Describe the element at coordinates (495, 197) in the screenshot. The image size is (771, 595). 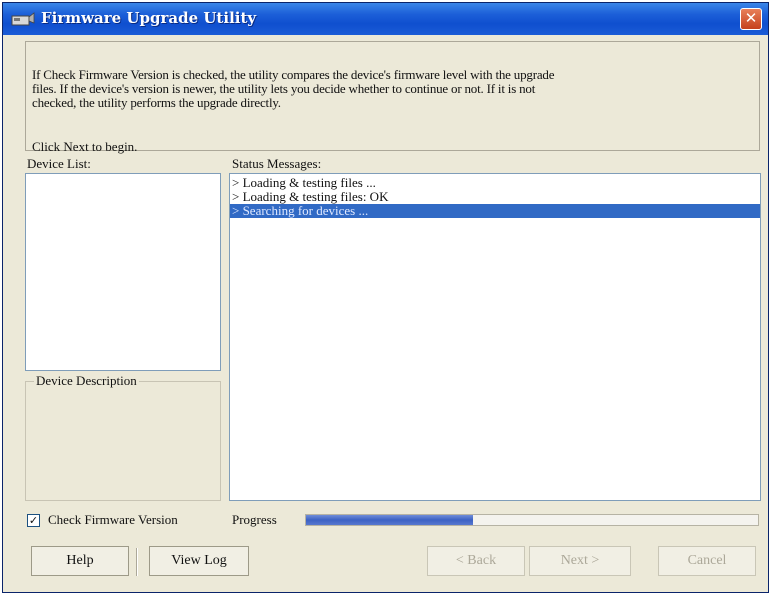
I see `status-message: > Loading & testing files: OK` at that location.